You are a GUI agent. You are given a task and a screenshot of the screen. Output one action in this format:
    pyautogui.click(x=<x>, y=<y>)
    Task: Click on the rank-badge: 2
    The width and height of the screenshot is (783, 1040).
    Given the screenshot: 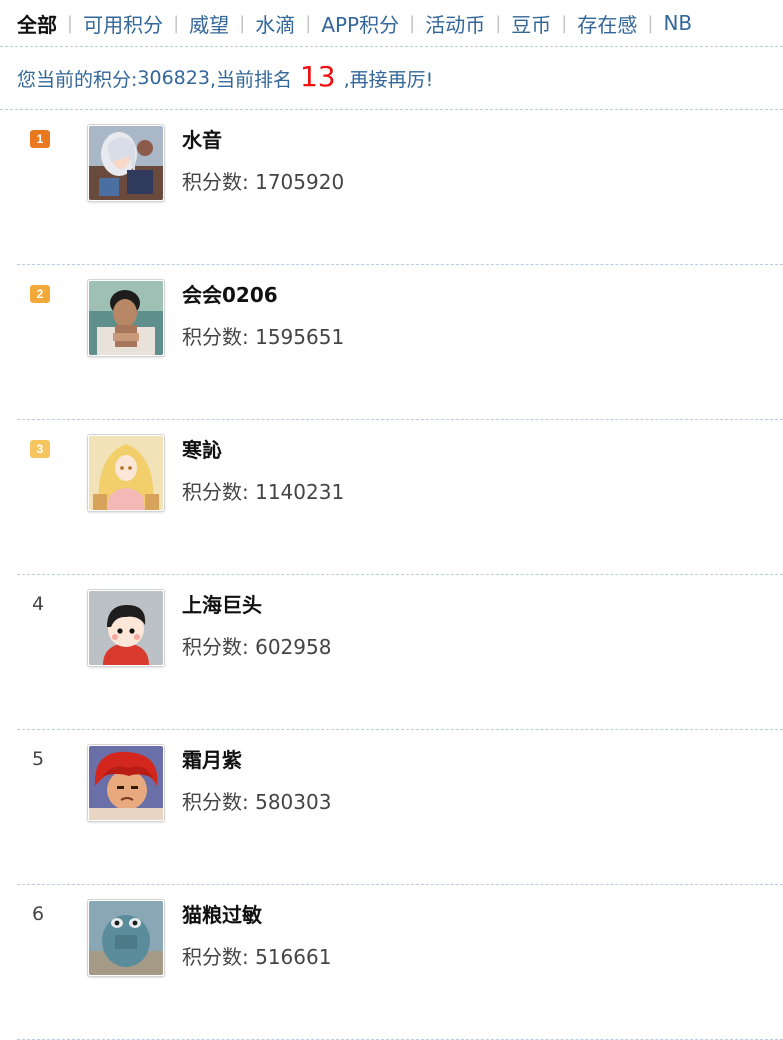 What is the action you would take?
    pyautogui.click(x=40, y=294)
    